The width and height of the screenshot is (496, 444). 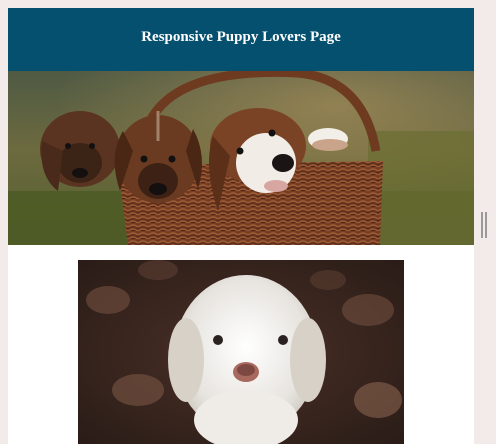 I want to click on page-header: Responsive Puppy Lovers Page, so click(x=241, y=39).